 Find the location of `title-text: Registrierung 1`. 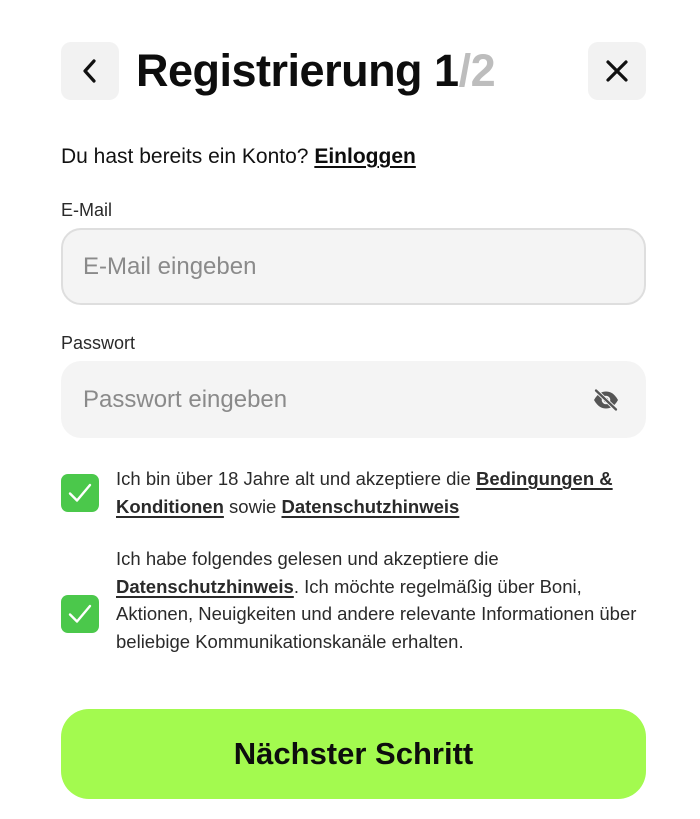

title-text: Registrierung 1 is located at coordinates (297, 70).